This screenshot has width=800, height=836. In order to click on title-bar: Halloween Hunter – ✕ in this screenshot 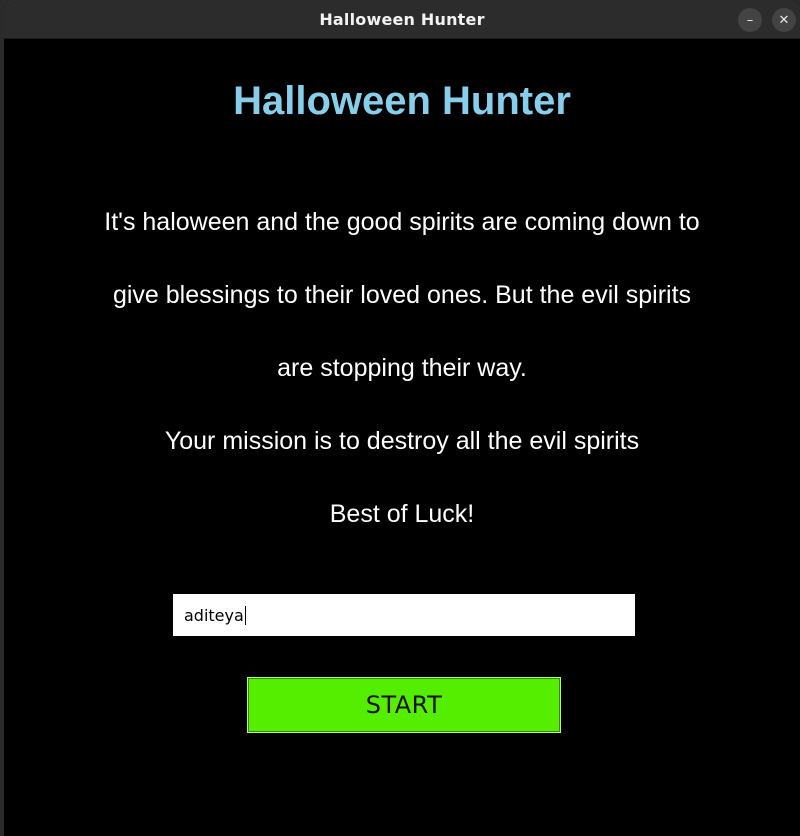, I will do `click(402, 19)`.